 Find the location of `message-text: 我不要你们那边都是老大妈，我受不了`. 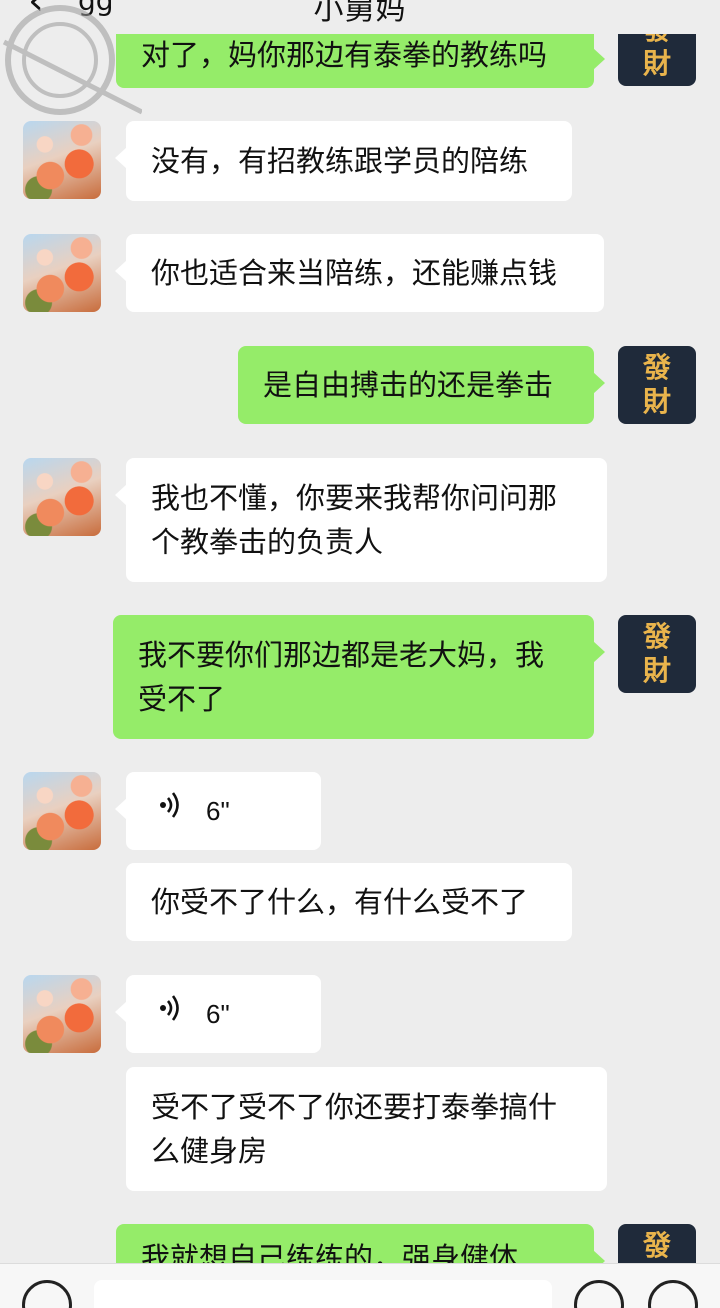

message-text: 我不要你们那边都是老大妈，我受不了 is located at coordinates (341, 677).